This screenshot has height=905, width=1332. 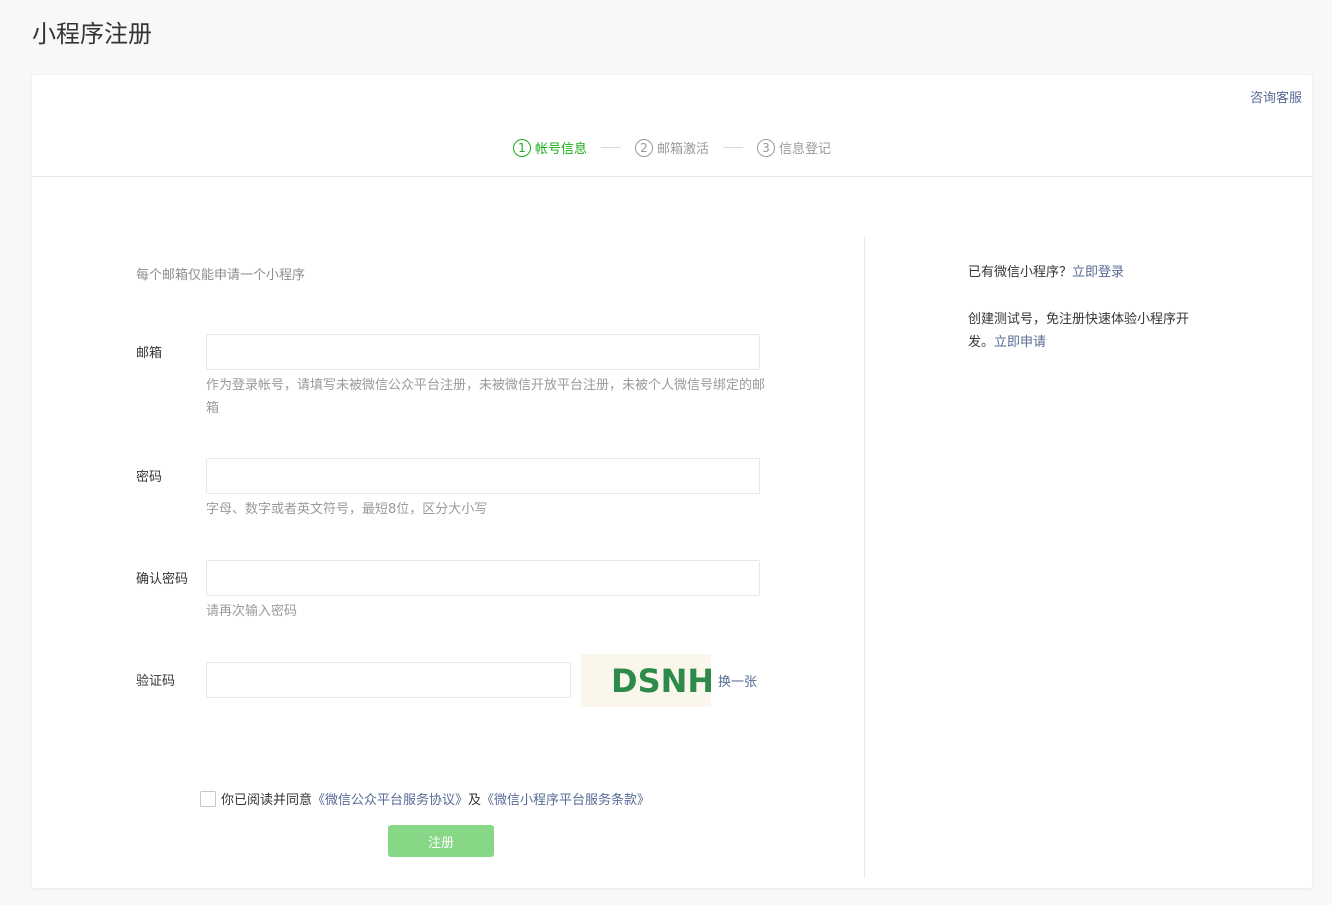 I want to click on apply-link: 立即申请, so click(x=1020, y=342).